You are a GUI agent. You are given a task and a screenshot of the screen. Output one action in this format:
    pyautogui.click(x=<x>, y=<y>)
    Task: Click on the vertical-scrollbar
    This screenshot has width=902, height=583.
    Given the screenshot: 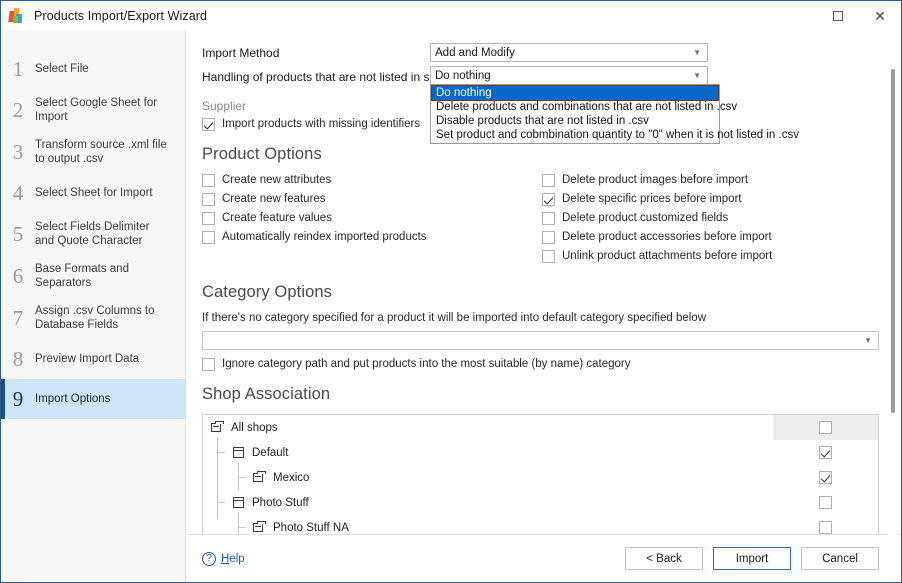 What is the action you would take?
    pyautogui.click(x=893, y=320)
    